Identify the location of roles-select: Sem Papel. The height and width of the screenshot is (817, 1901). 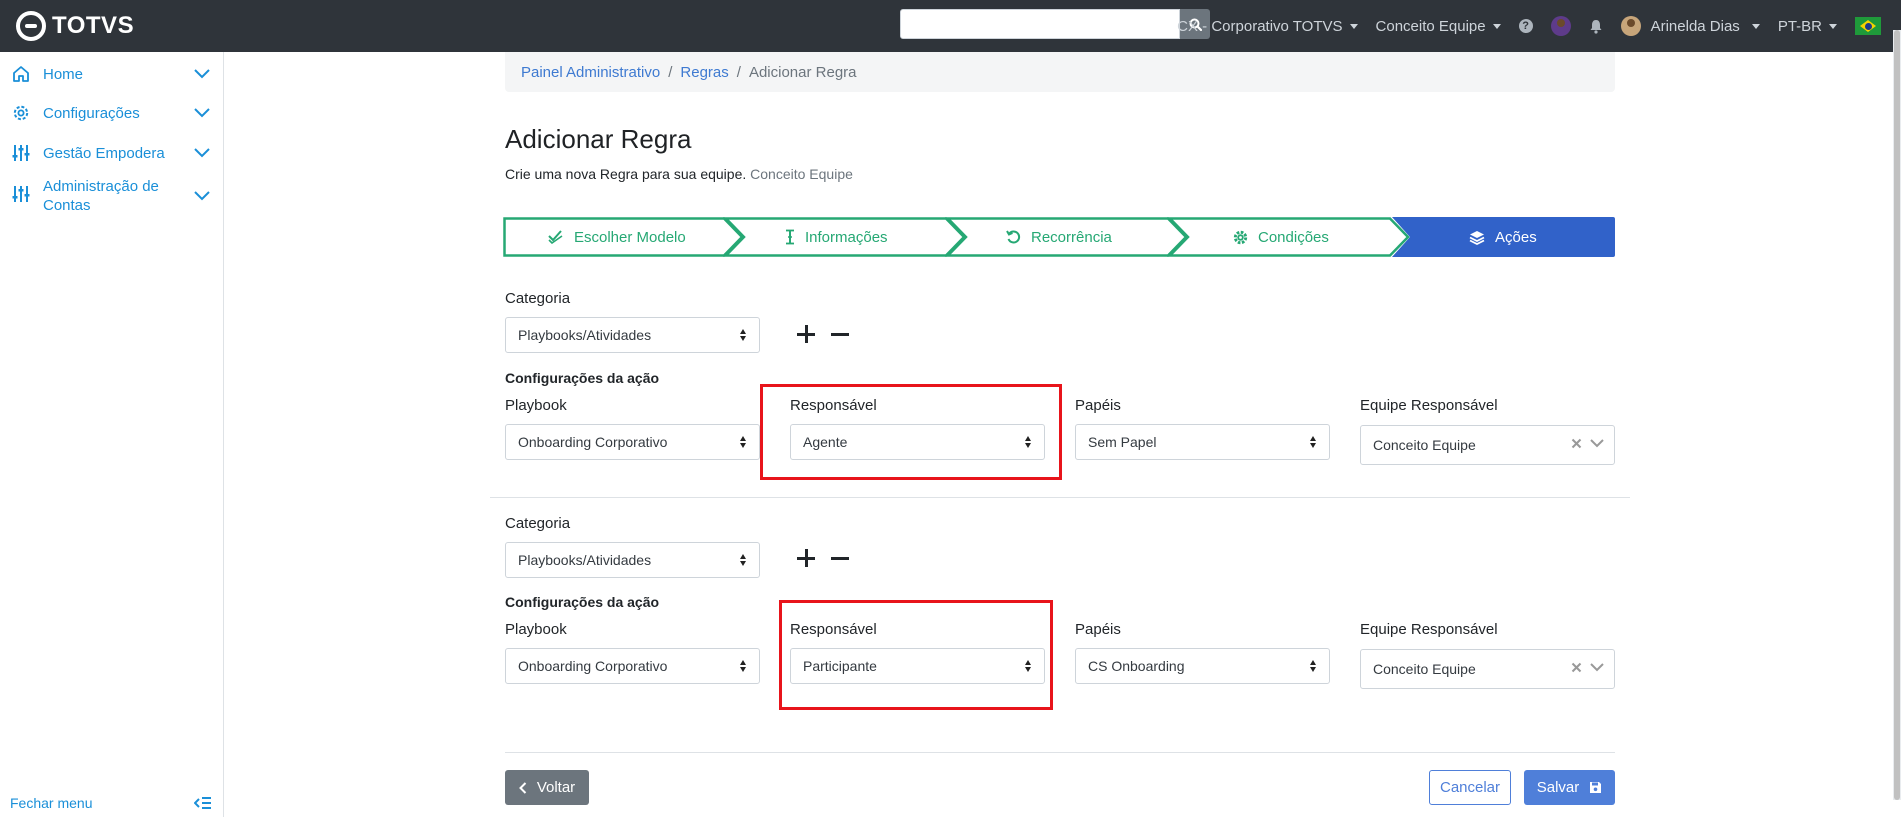
(1202, 442).